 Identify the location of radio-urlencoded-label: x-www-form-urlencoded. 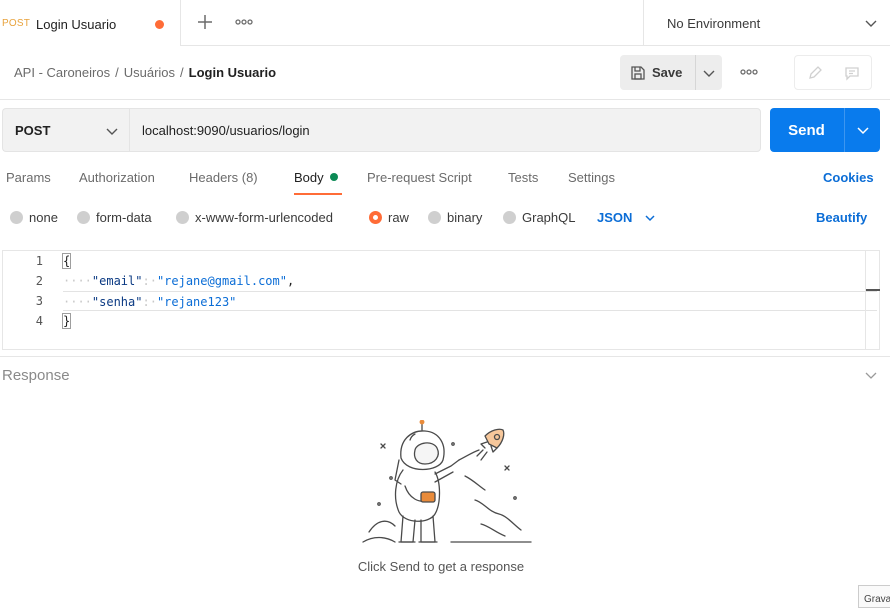
(264, 217).